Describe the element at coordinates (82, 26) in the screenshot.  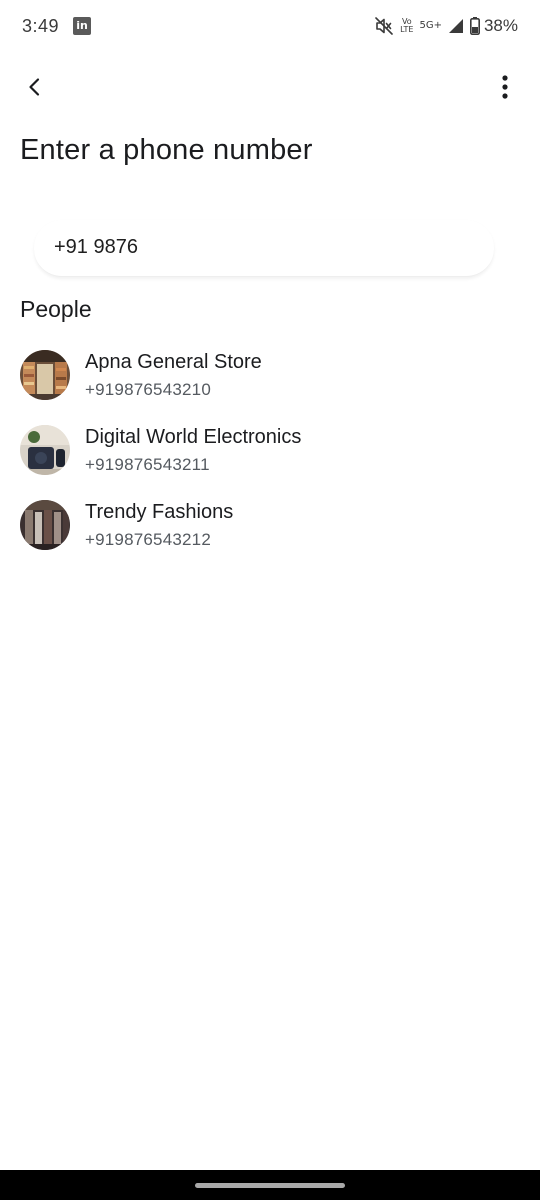
I see `linkedin-notification-icon: in` at that location.